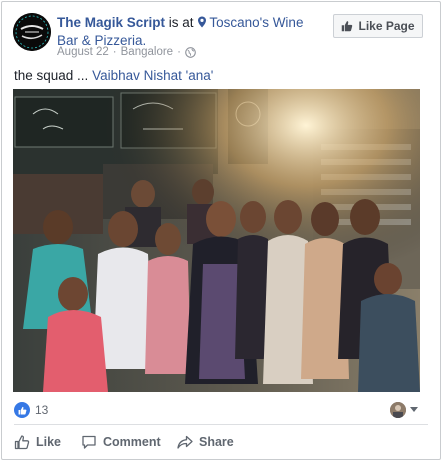 This screenshot has height=463, width=444. What do you see at coordinates (216, 442) in the screenshot?
I see `share-label: Share` at bounding box center [216, 442].